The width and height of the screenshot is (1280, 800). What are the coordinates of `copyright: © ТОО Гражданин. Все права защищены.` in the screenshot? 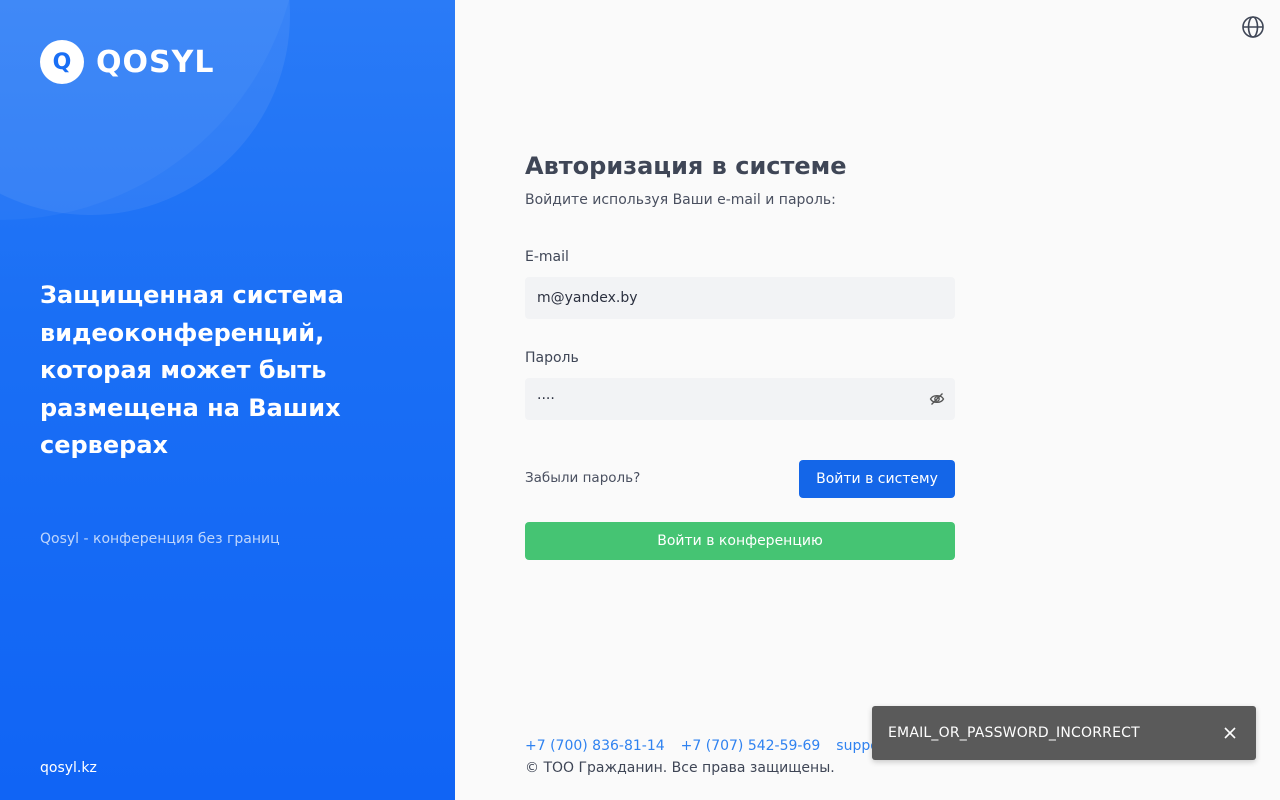 It's located at (680, 768).